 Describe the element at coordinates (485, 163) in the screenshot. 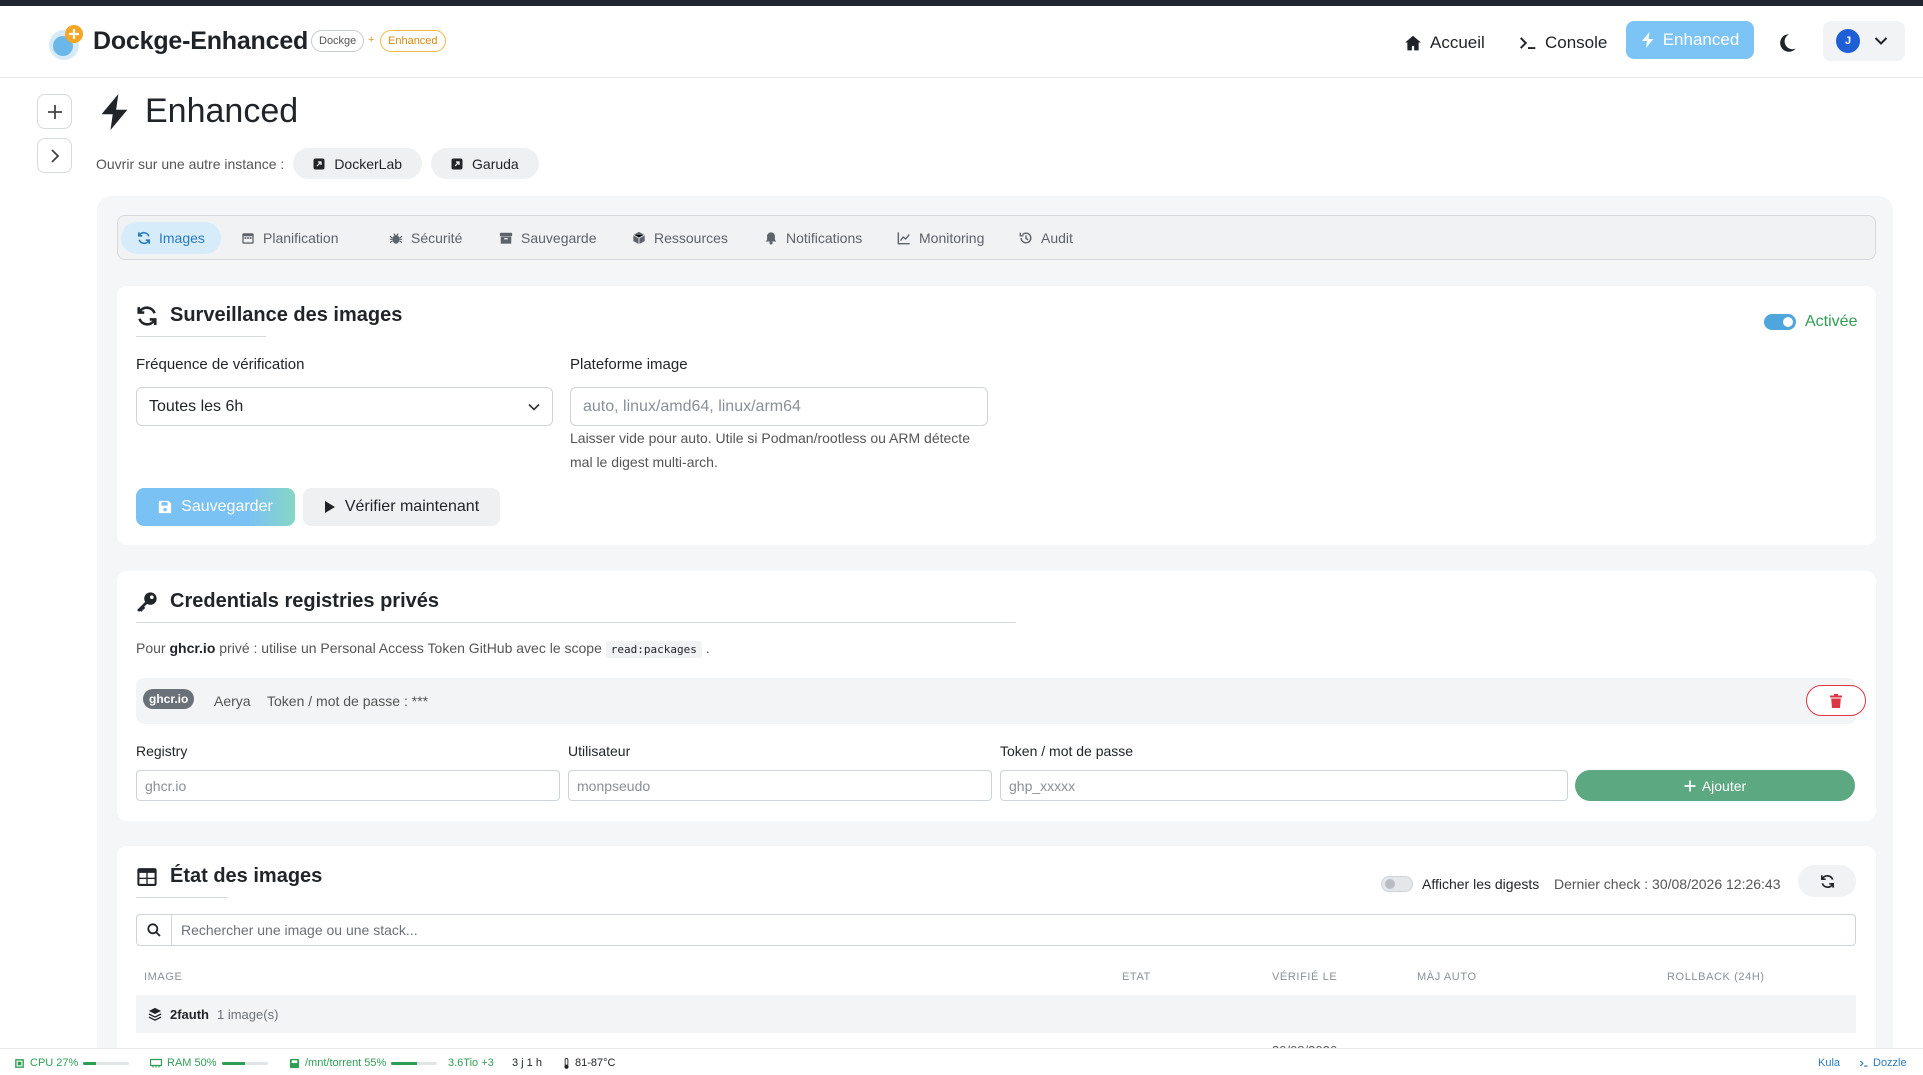

I see `instance-garuda-button: Garuda` at that location.